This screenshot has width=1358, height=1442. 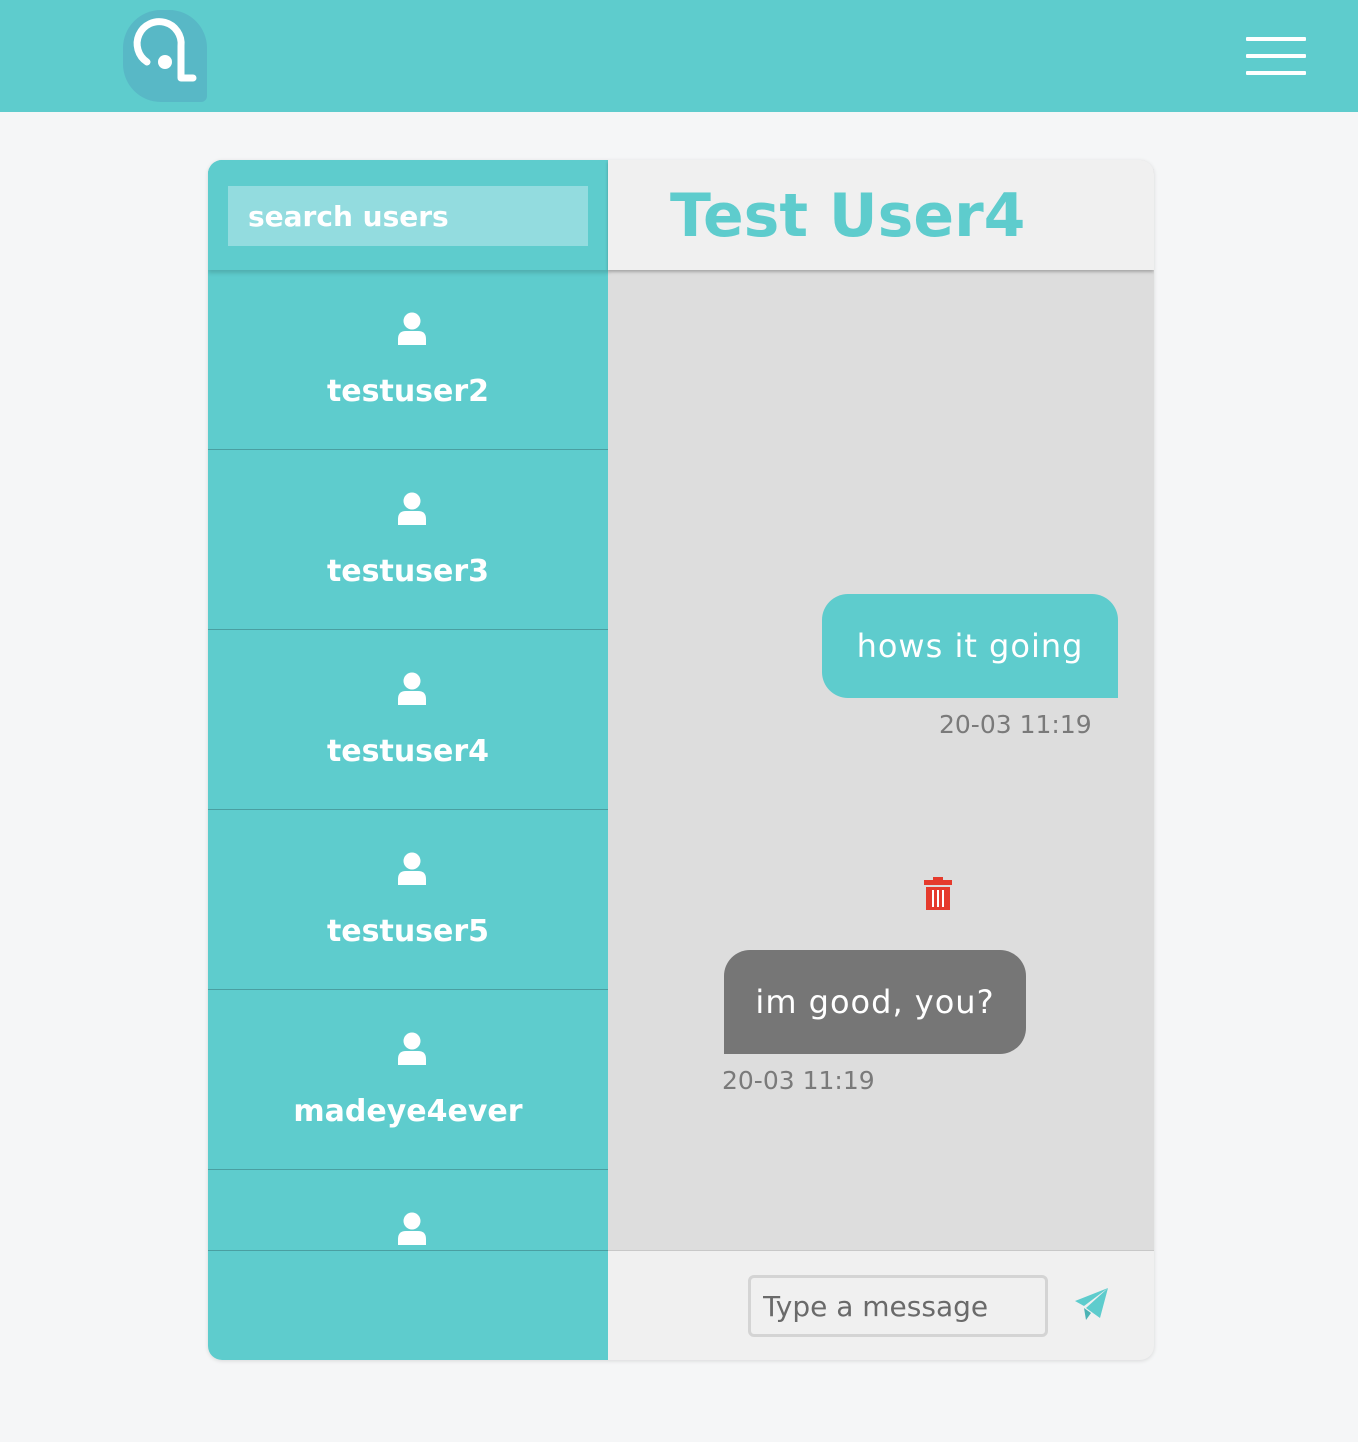 I want to click on message-composer, so click(x=881, y=1305).